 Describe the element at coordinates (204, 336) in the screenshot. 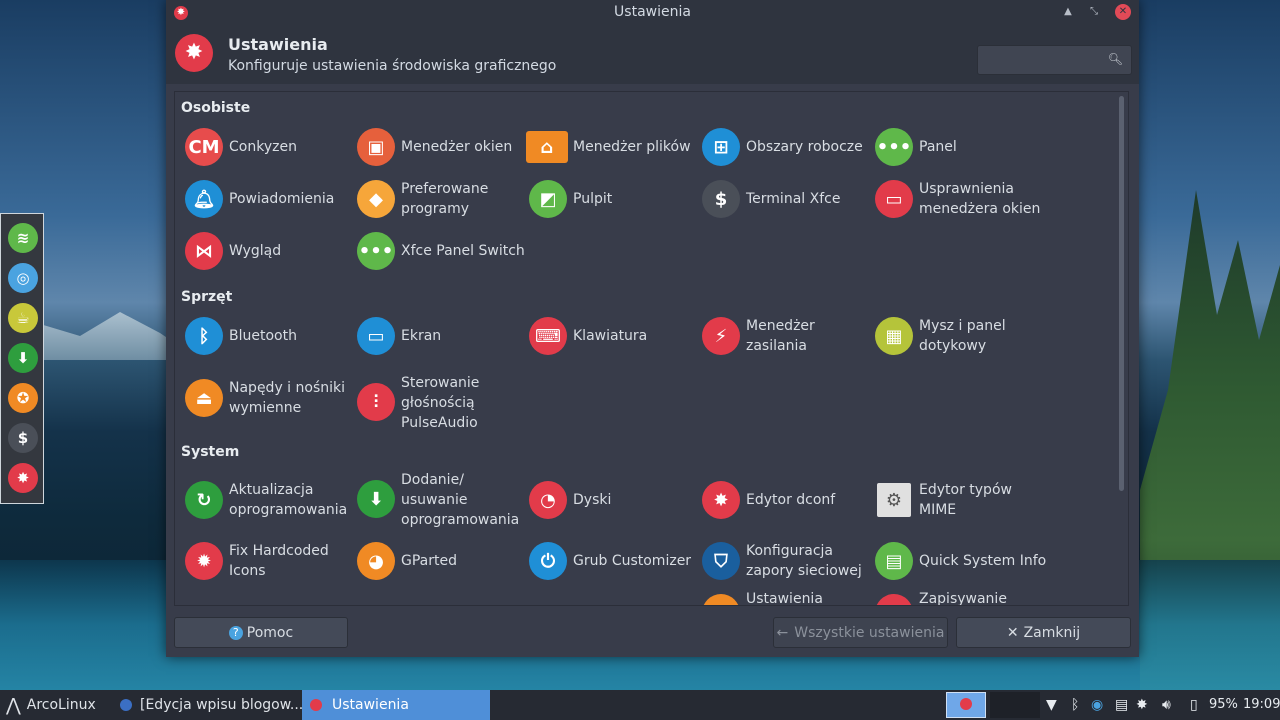

I see `bluetooth-icon: ᛒ` at that location.